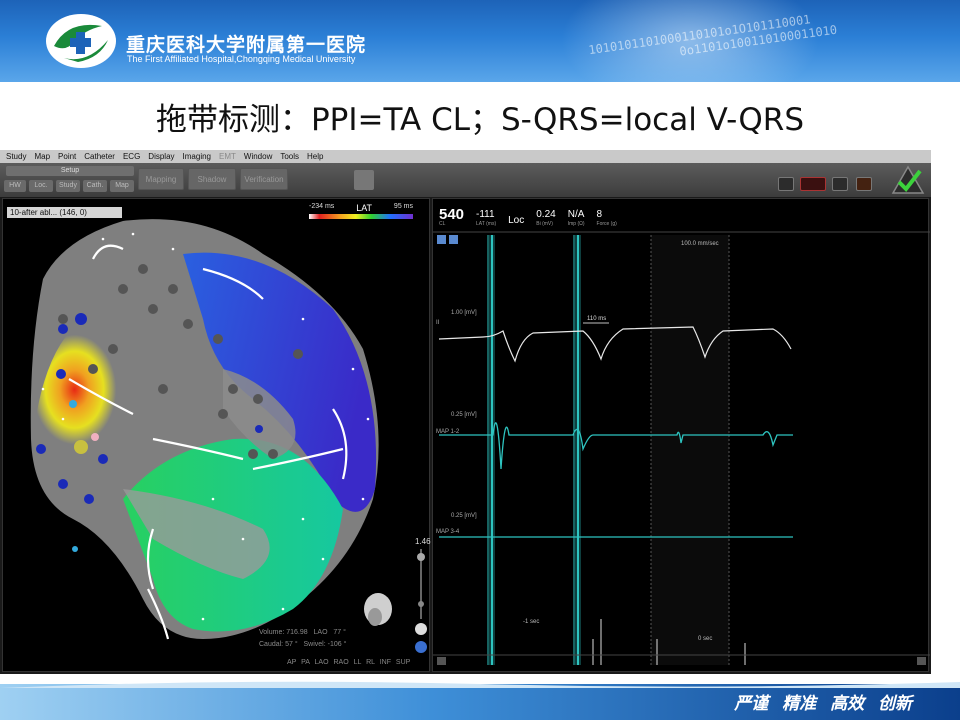  I want to click on cl-value: 540, so click(452, 214).